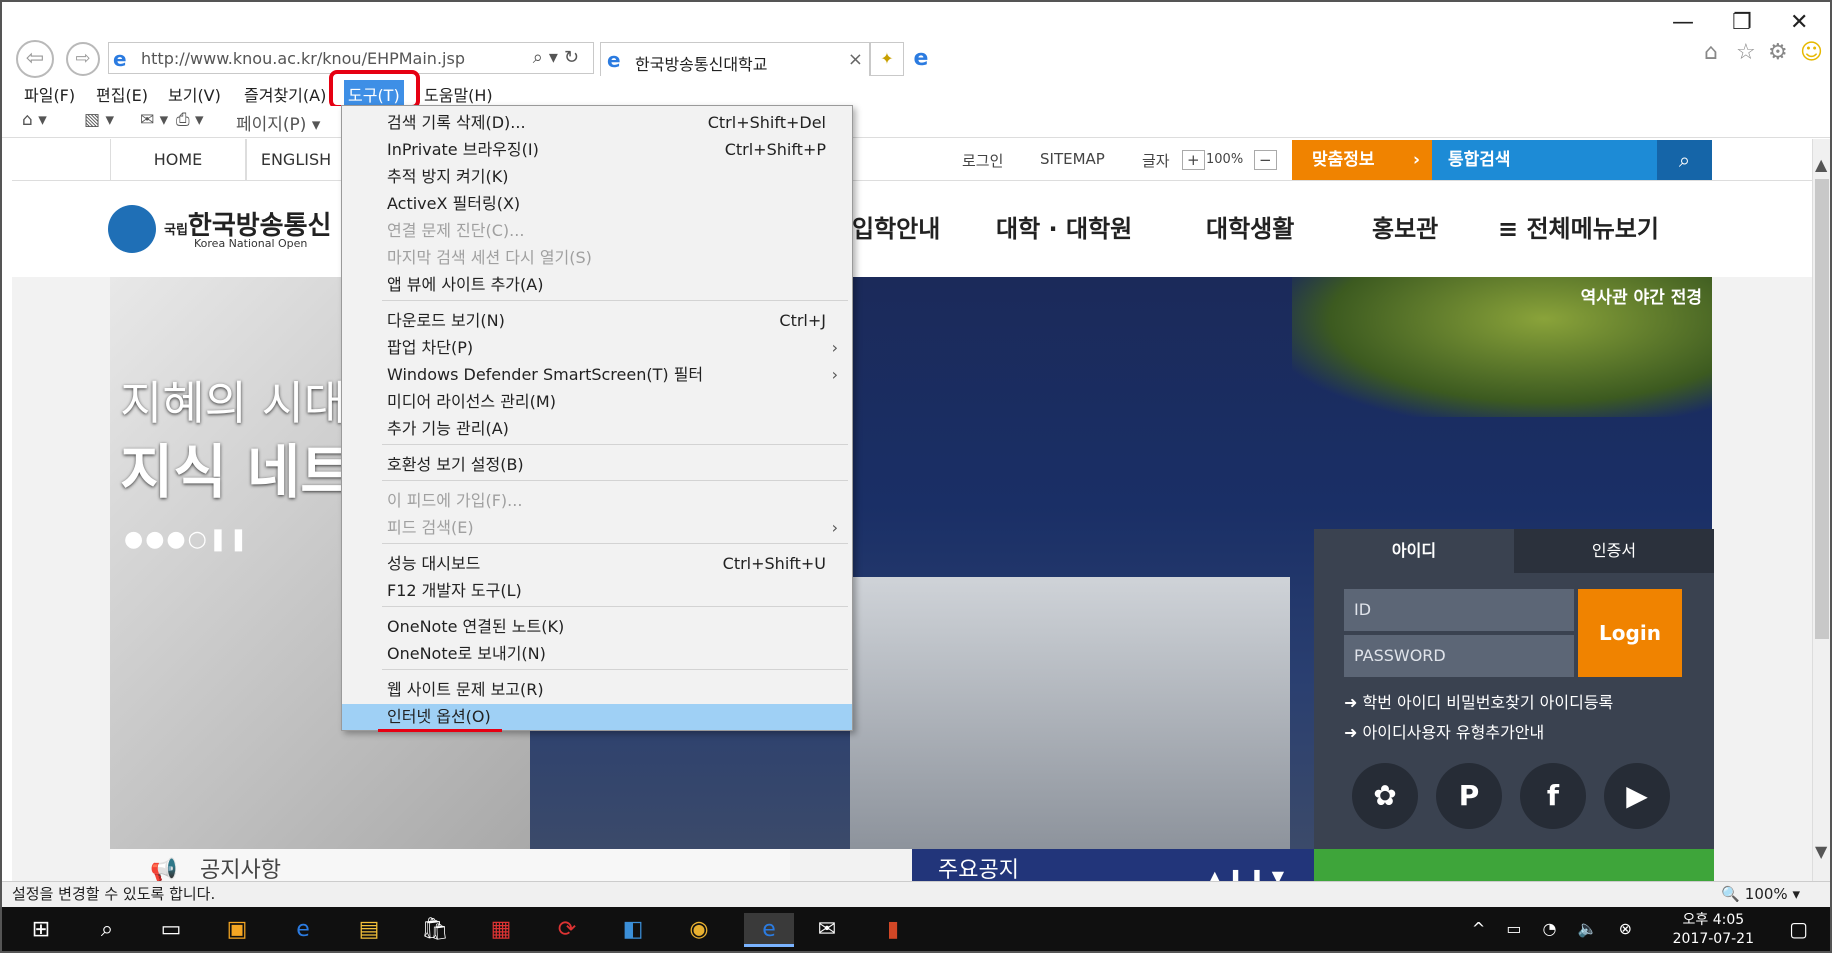  I want to click on new-tab-icon: ✦, so click(887, 59).